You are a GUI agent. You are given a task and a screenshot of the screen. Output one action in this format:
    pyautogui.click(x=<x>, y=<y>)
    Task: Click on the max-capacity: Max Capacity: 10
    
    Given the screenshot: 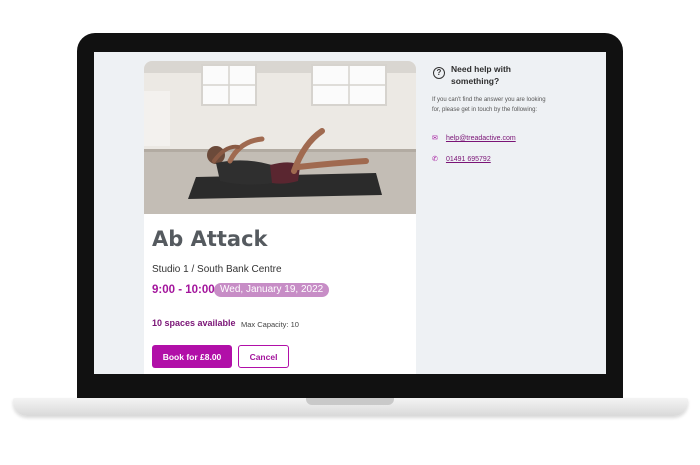 What is the action you would take?
    pyautogui.click(x=270, y=324)
    